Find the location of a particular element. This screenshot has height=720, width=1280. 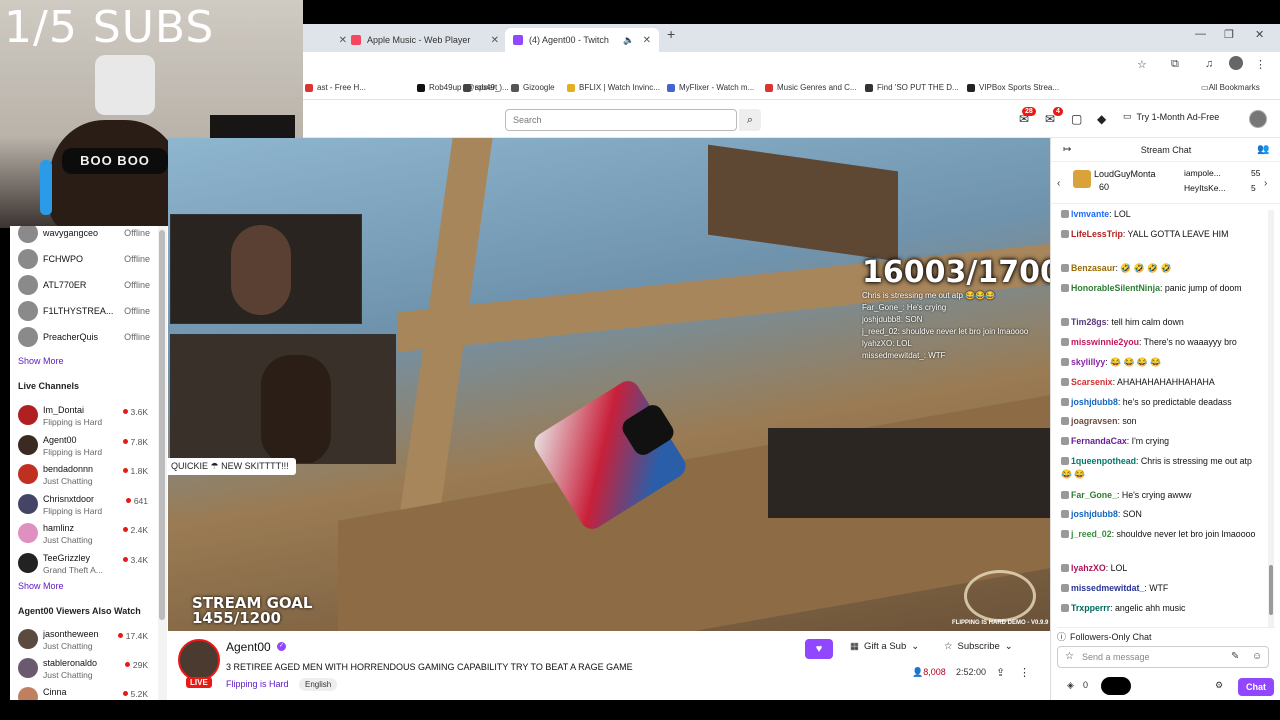

chat-settings-gear-icon: ⚙ is located at coordinates (1219, 685).